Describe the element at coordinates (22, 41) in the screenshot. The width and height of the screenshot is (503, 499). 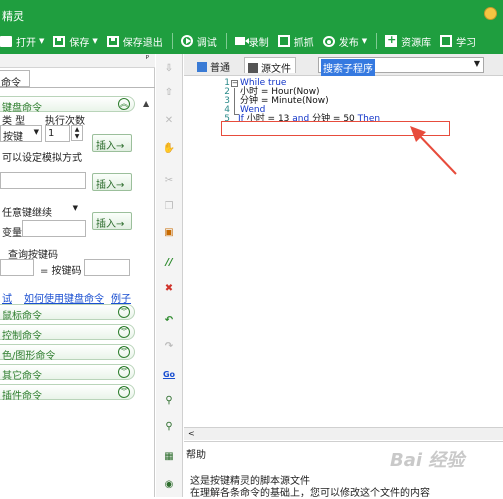
I see `open-button: 打开 ▼` at that location.